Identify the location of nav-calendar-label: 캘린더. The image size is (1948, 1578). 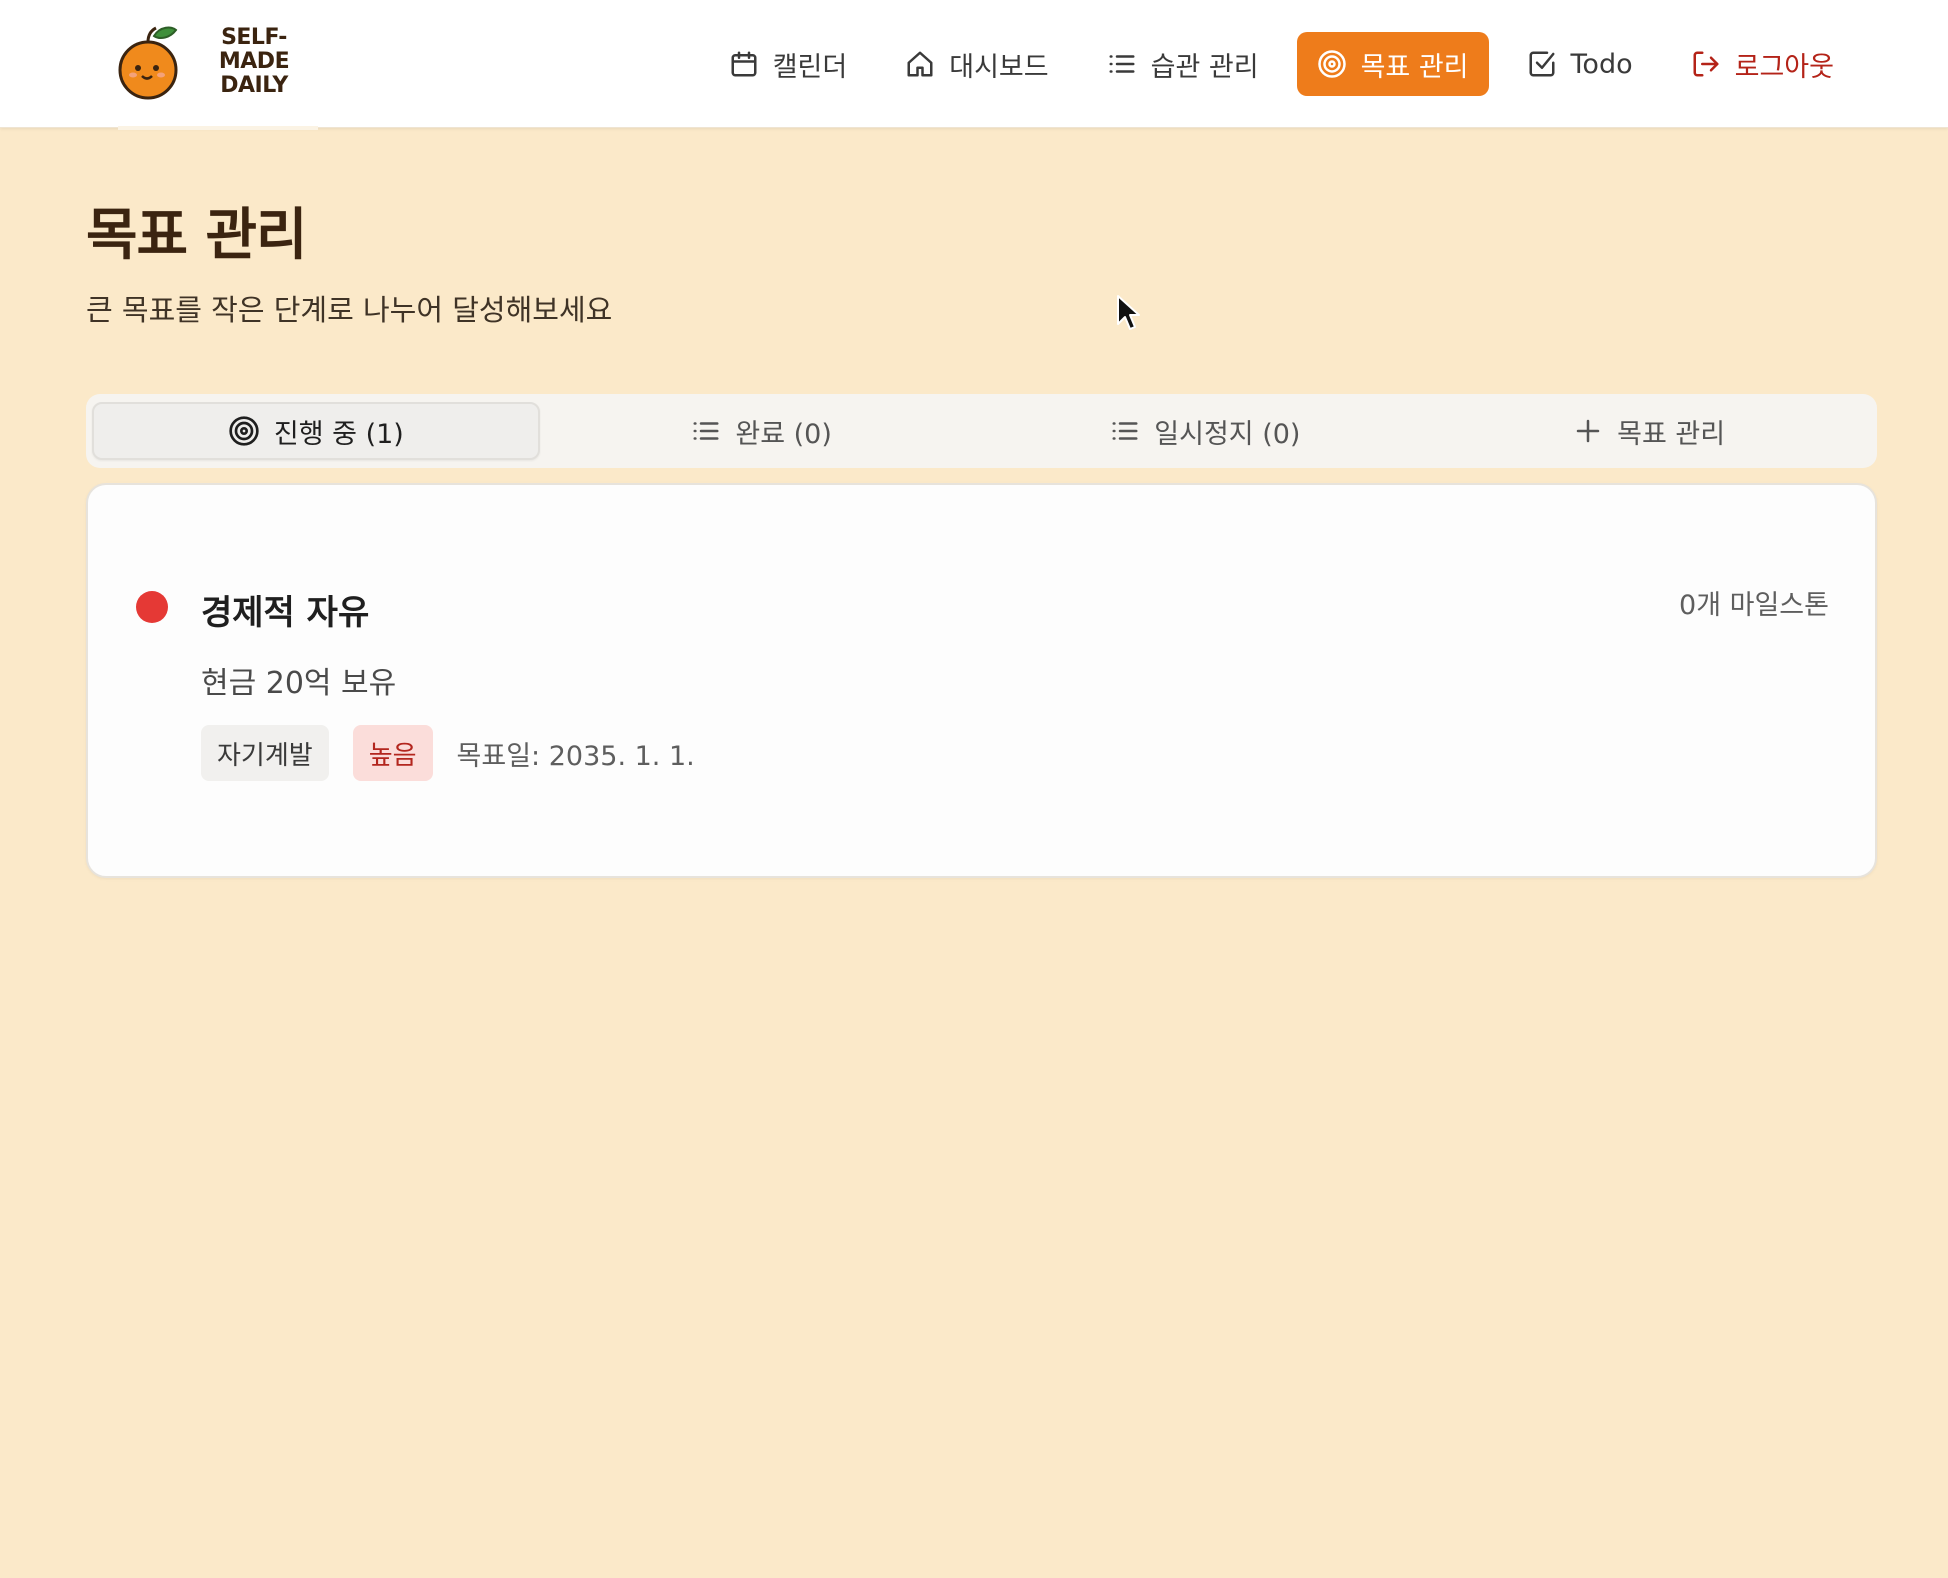
(810, 67).